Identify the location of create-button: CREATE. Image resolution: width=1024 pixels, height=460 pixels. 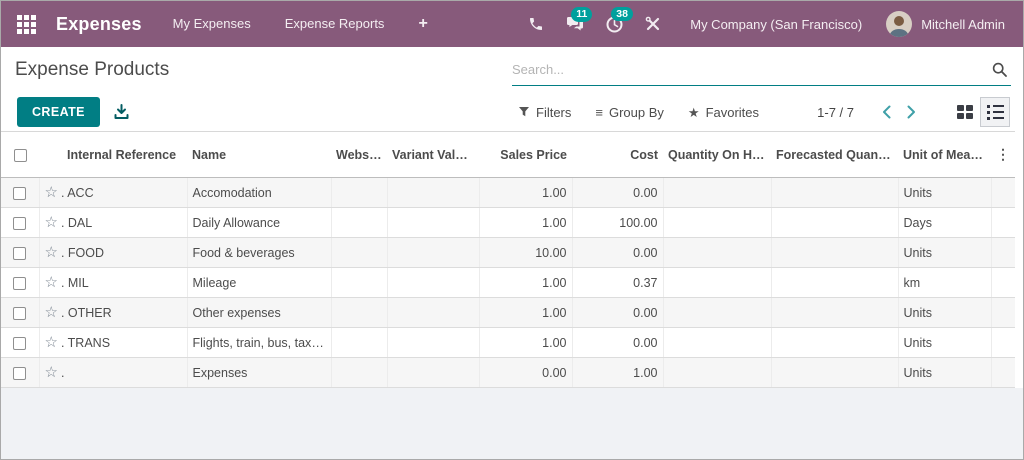
(58, 112).